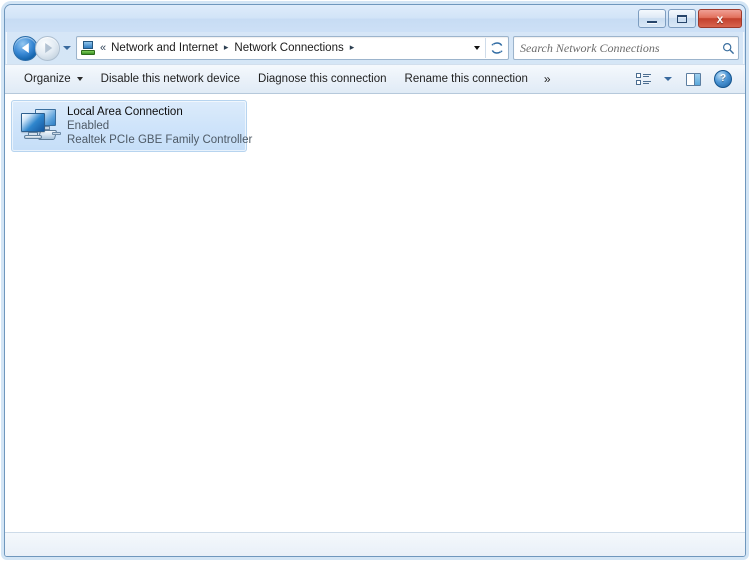 This screenshot has height=561, width=750. I want to click on network-connection-icon, so click(40, 126).